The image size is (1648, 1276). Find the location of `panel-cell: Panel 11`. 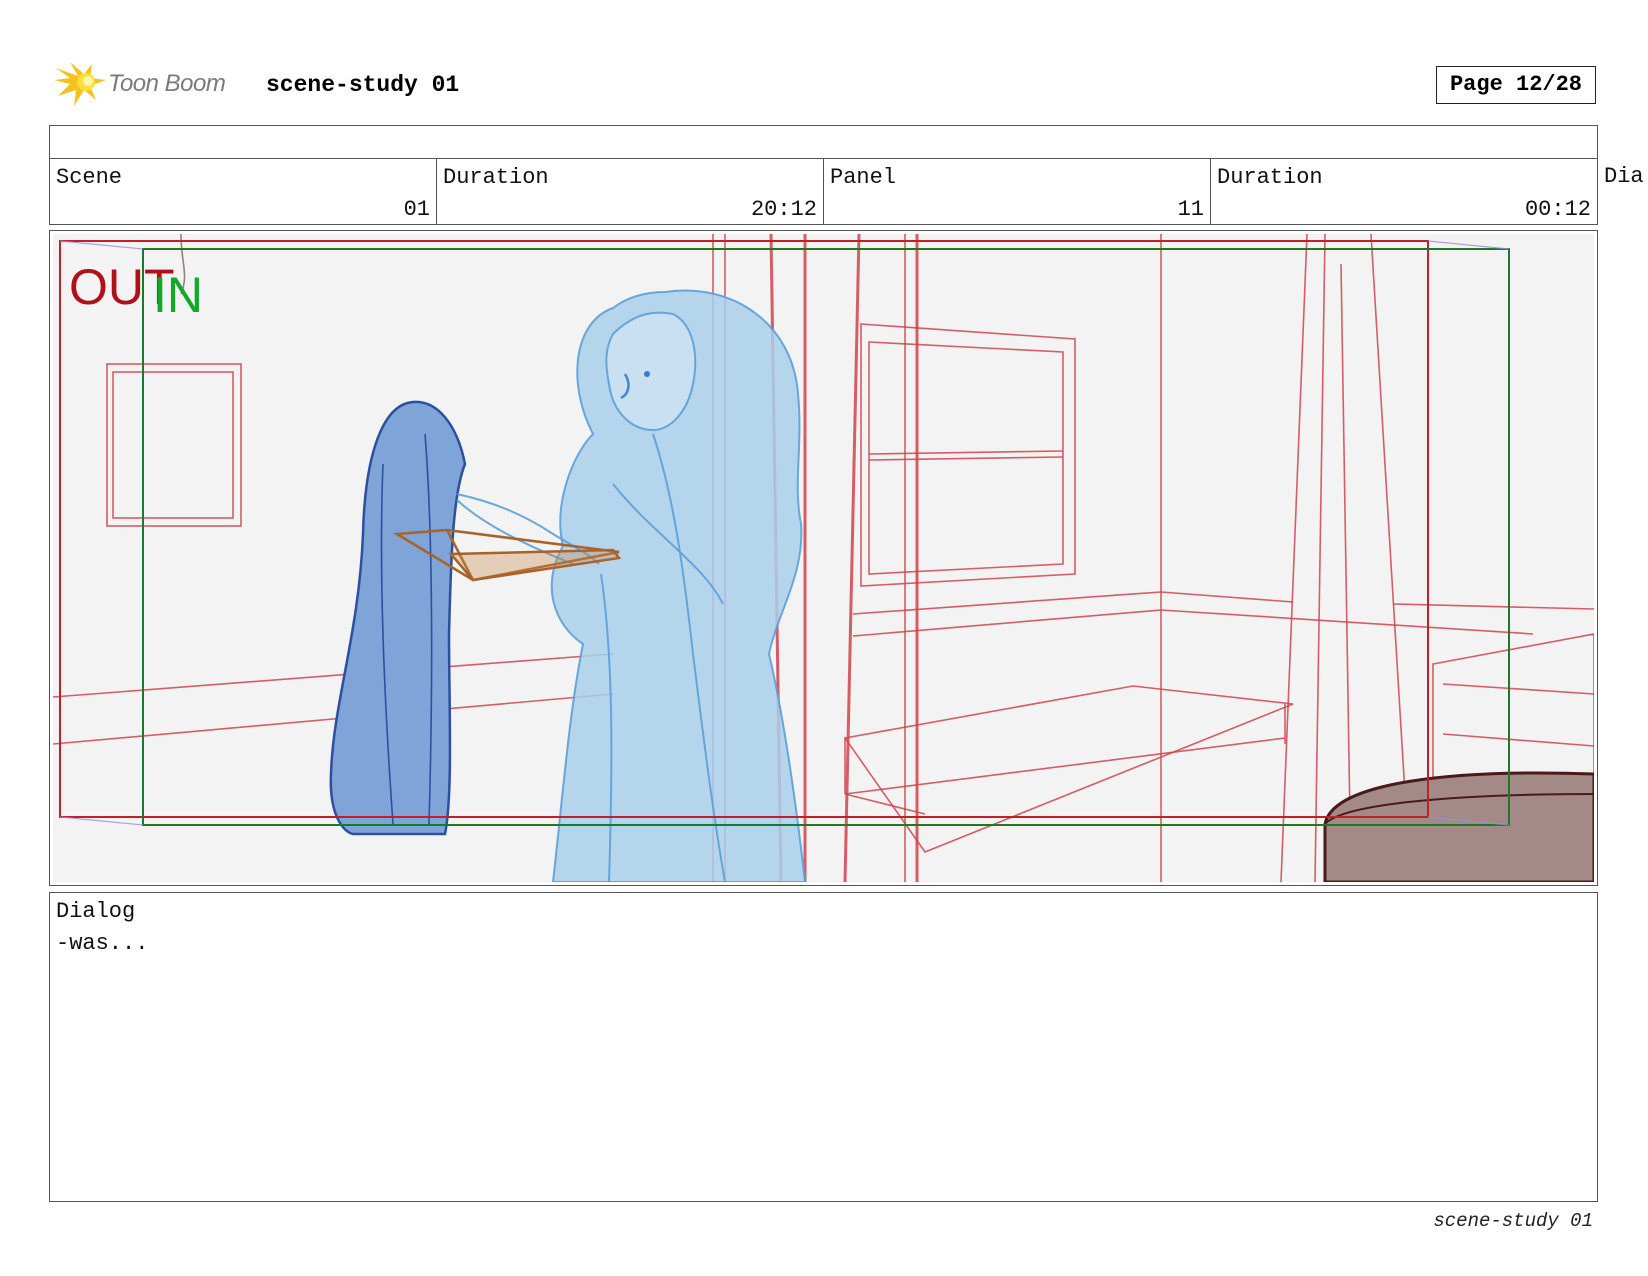

panel-cell: Panel 11 is located at coordinates (1016, 191).